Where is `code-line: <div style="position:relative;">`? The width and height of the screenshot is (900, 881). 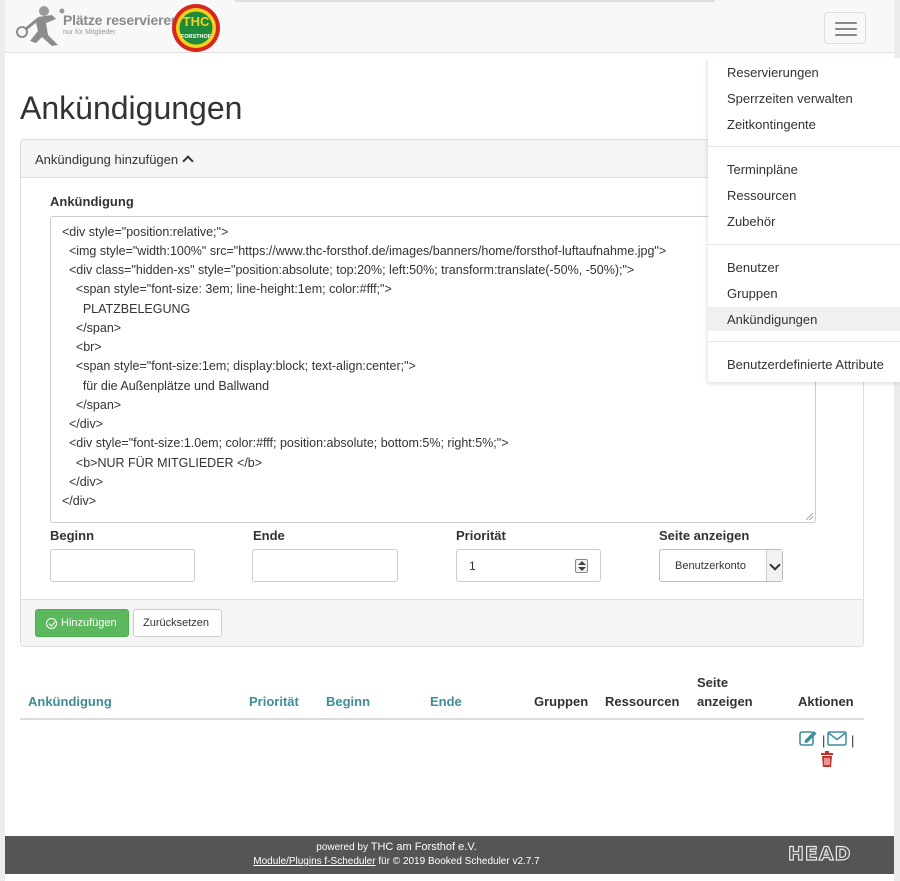 code-line: <div style="position:relative;"> is located at coordinates (145, 232).